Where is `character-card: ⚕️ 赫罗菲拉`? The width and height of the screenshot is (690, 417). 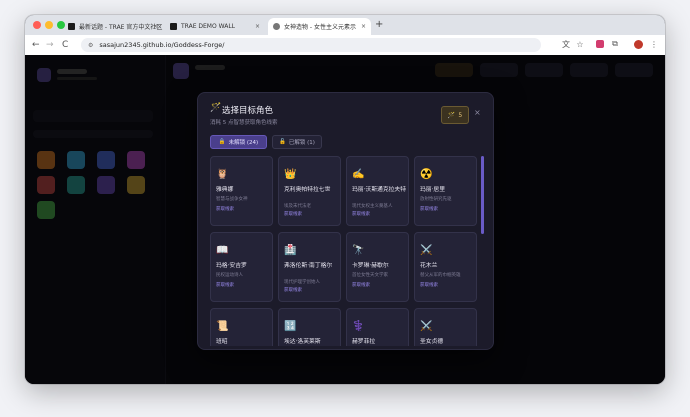
character-card: ⚕️ 赫罗菲拉 is located at coordinates (377, 327).